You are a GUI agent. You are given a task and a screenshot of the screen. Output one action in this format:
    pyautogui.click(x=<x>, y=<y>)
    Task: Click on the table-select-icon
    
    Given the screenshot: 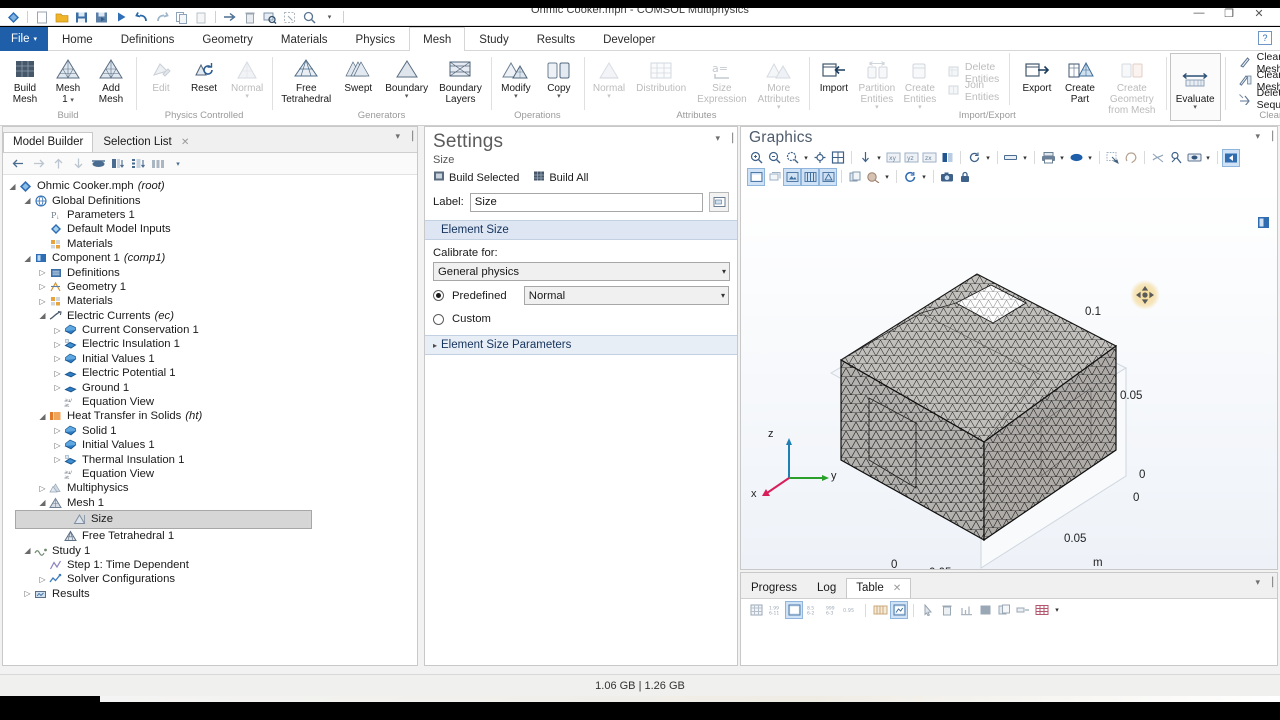 What is the action you would take?
    pyautogui.click(x=928, y=610)
    